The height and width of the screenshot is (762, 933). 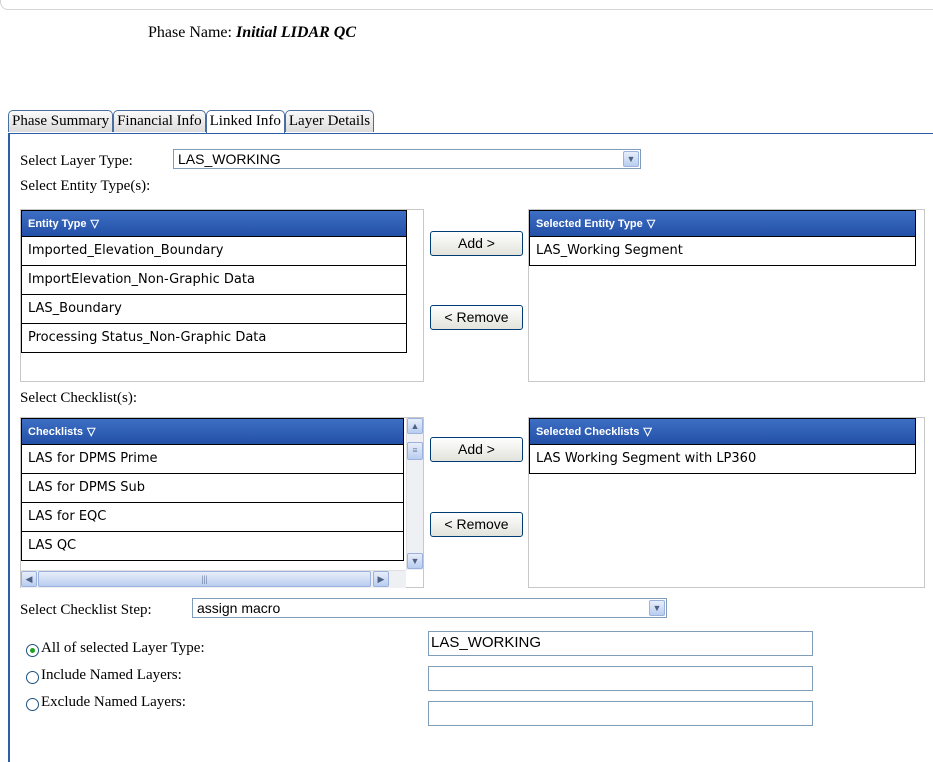 What do you see at coordinates (214, 309) in the screenshot?
I see `list-item: LAS_Boundary` at bounding box center [214, 309].